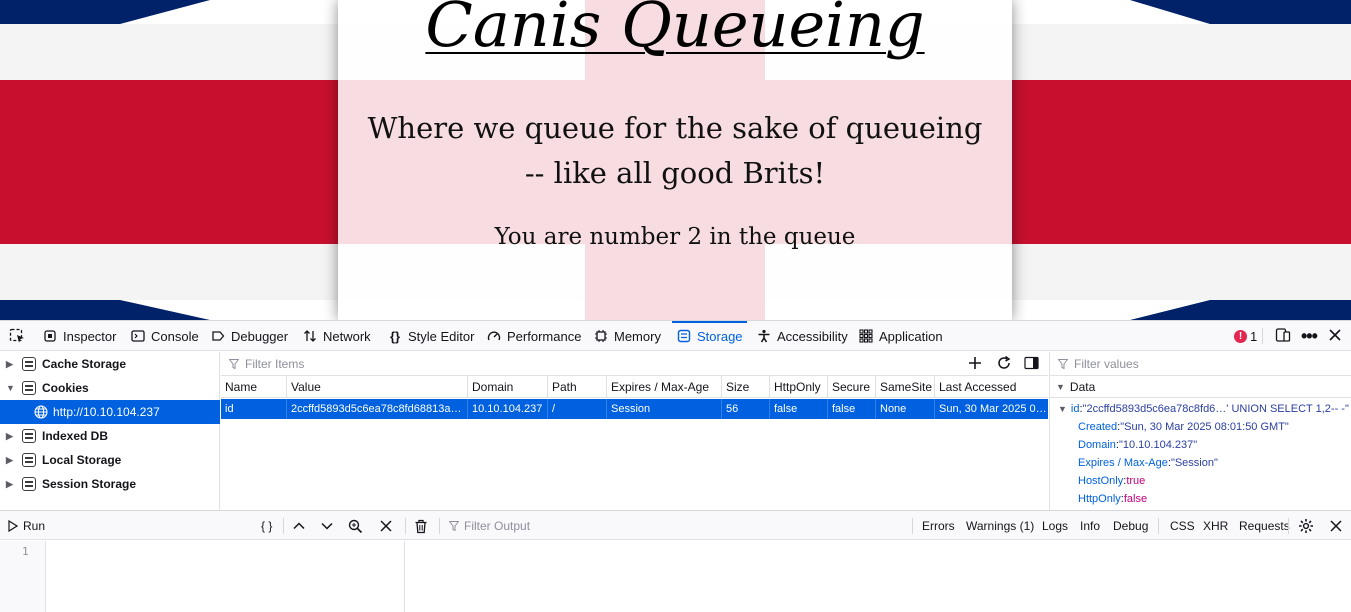 The height and width of the screenshot is (612, 1351). What do you see at coordinates (253, 409) in the screenshot?
I see `cell-name: id` at bounding box center [253, 409].